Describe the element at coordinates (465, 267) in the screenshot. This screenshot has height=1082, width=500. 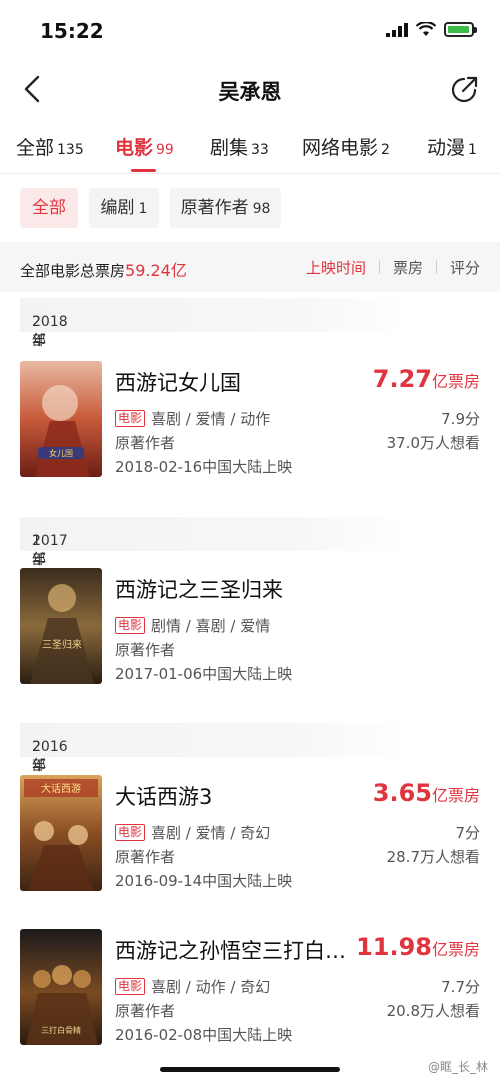
I see `sort-by-rating: 评分` at that location.